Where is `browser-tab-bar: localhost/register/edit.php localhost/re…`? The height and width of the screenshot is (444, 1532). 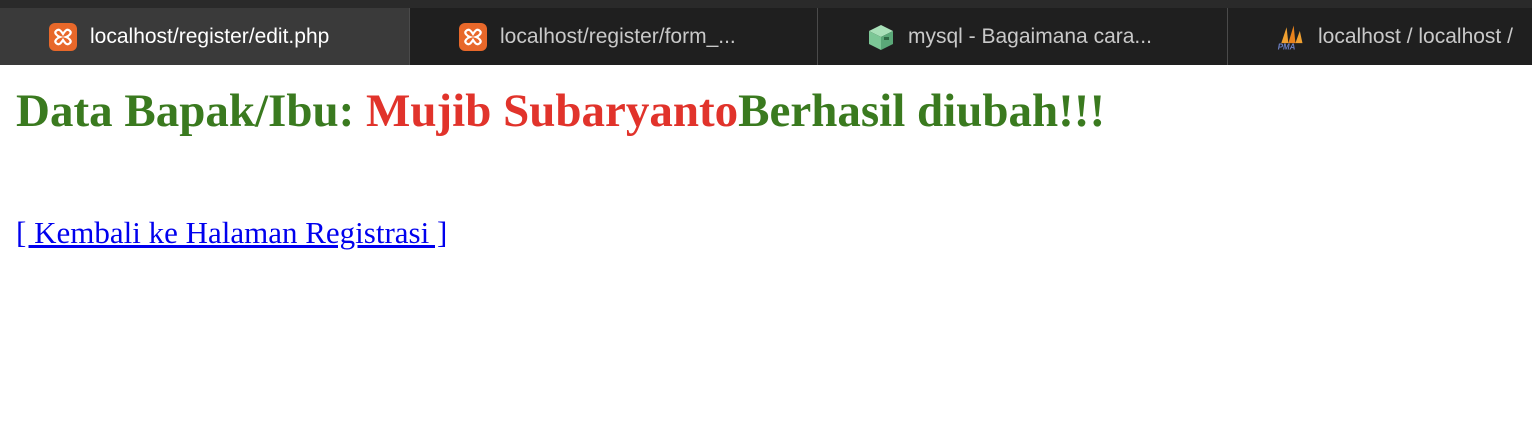
browser-tab-bar: localhost/register/edit.php localhost/re… is located at coordinates (766, 32).